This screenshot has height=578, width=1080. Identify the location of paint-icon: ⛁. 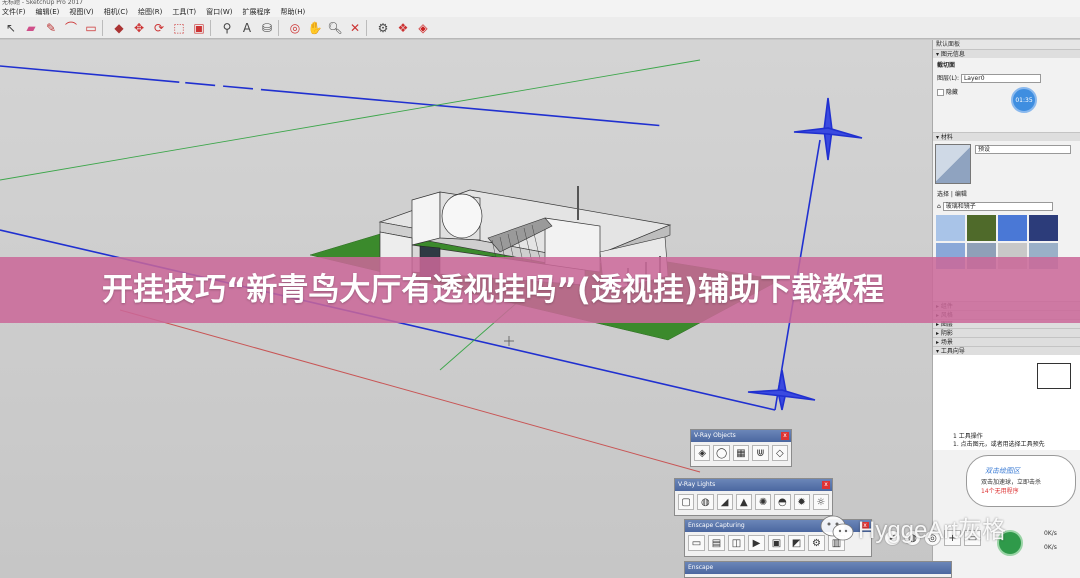
(267, 28).